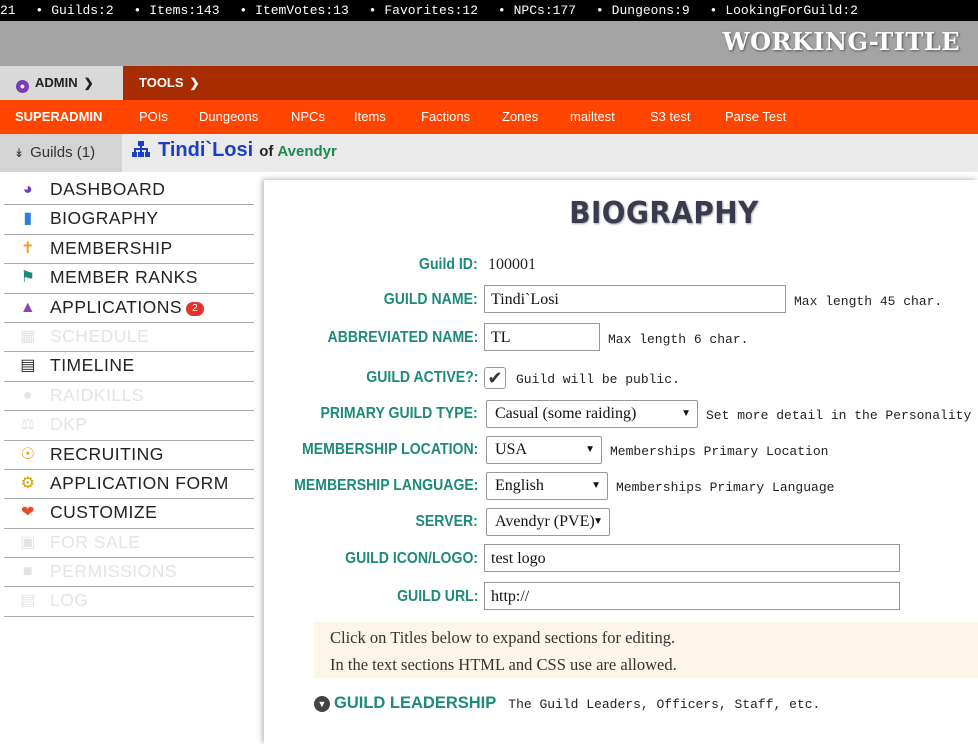  I want to click on guild-title: Tindi`Losi of Avendyr, so click(234, 150).